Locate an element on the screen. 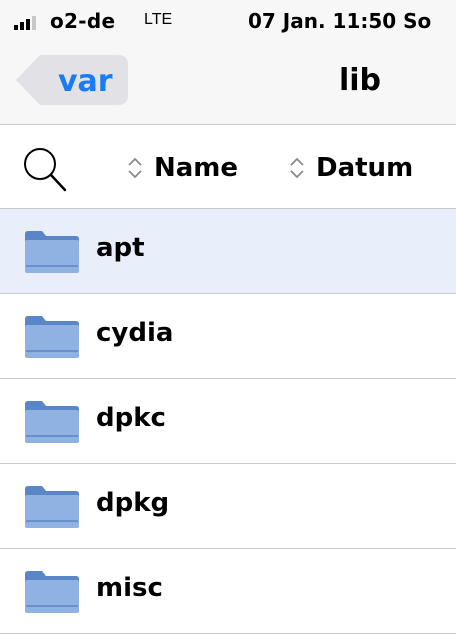  file-row-apt: apt is located at coordinates (228, 251).